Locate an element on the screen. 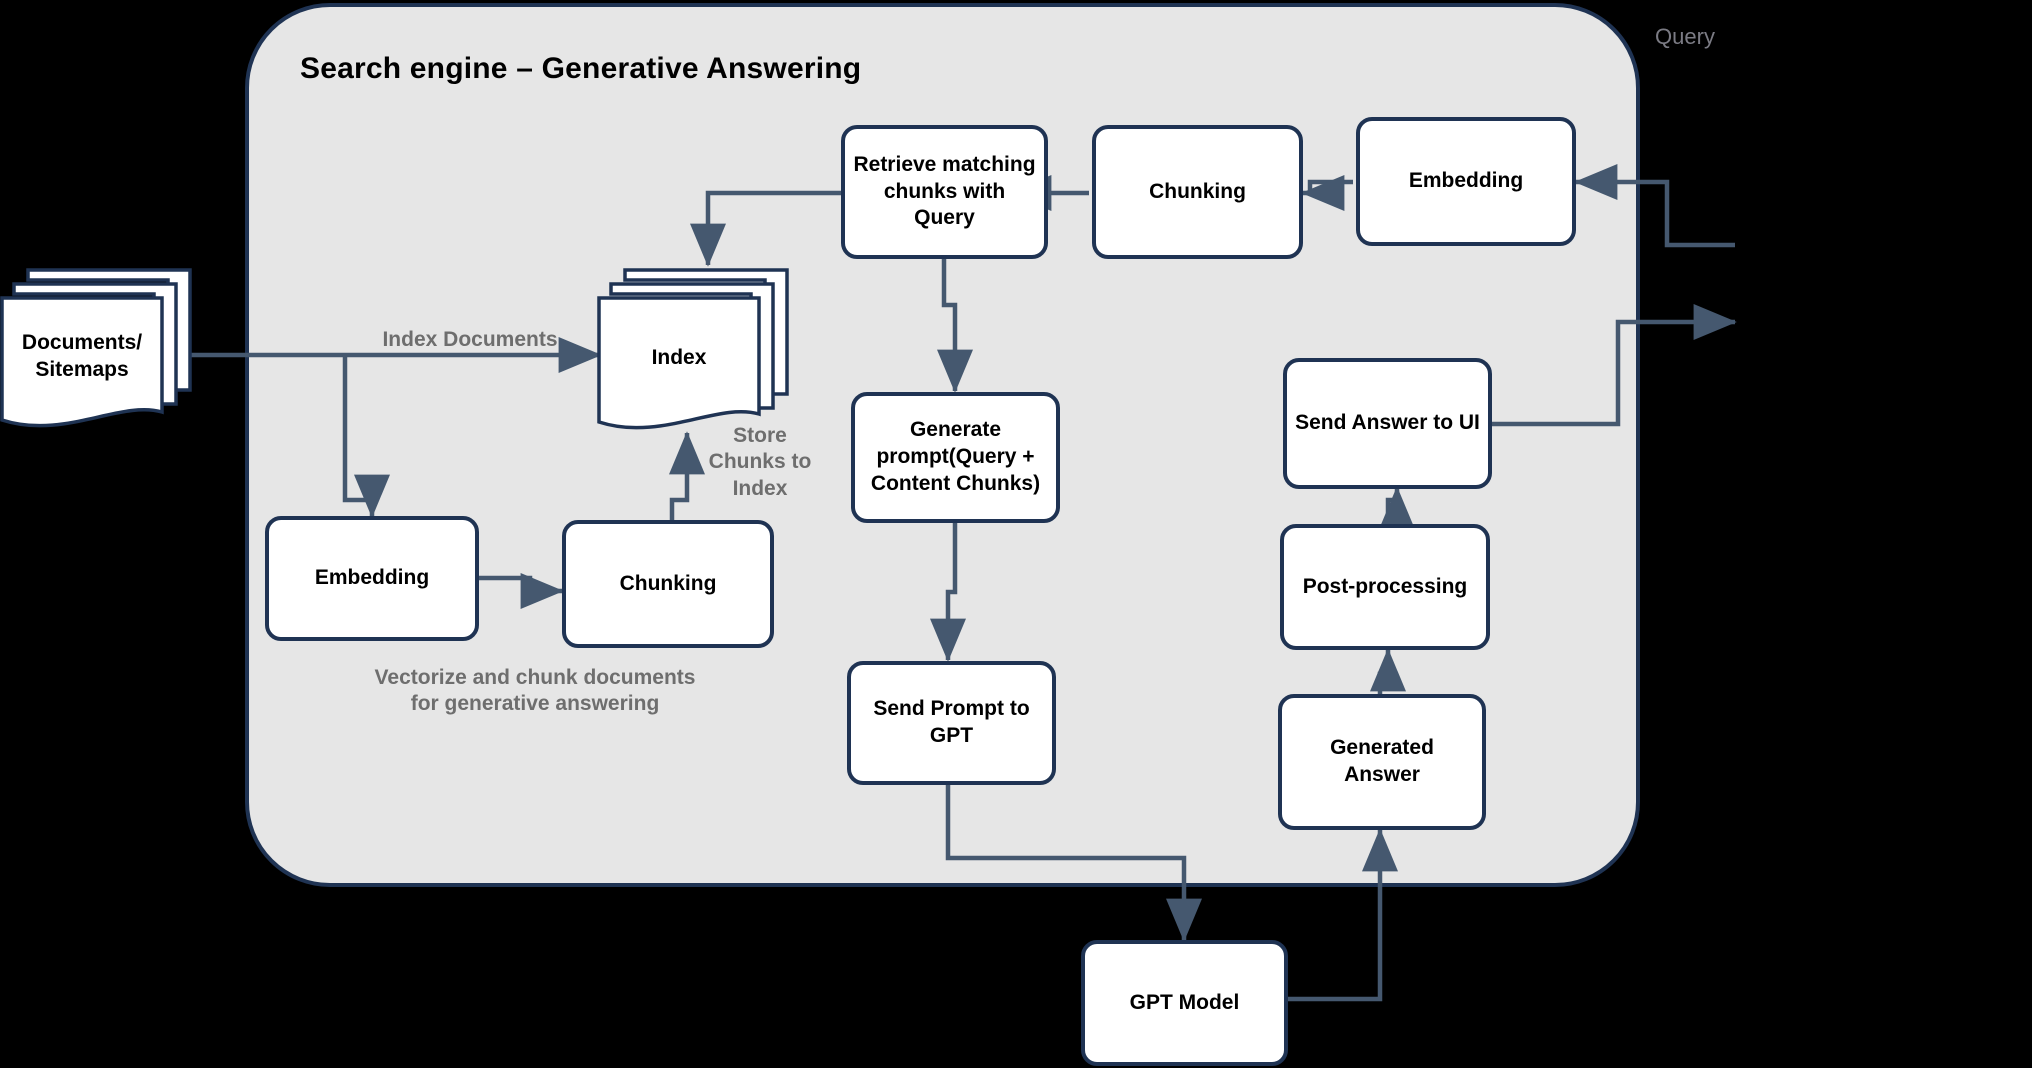  page-title: Search engine – Generative Answering is located at coordinates (581, 68).